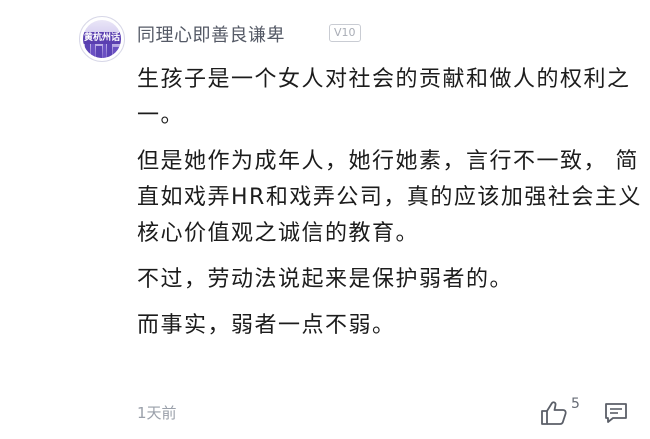 This screenshot has height=439, width=650. I want to click on comment-avatar: 黄杭州话, so click(102, 39).